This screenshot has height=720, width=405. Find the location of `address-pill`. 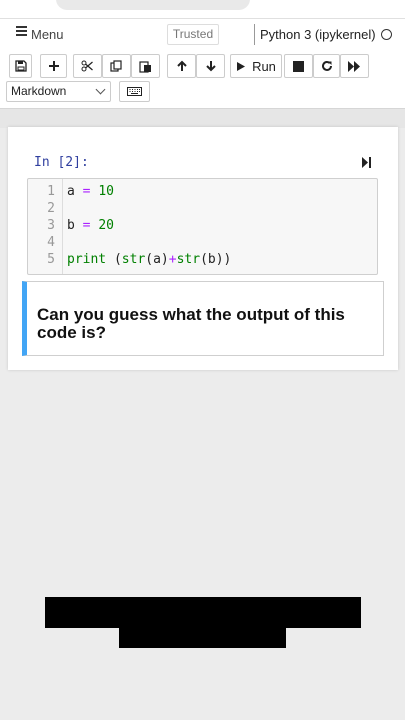

address-pill is located at coordinates (153, 5).